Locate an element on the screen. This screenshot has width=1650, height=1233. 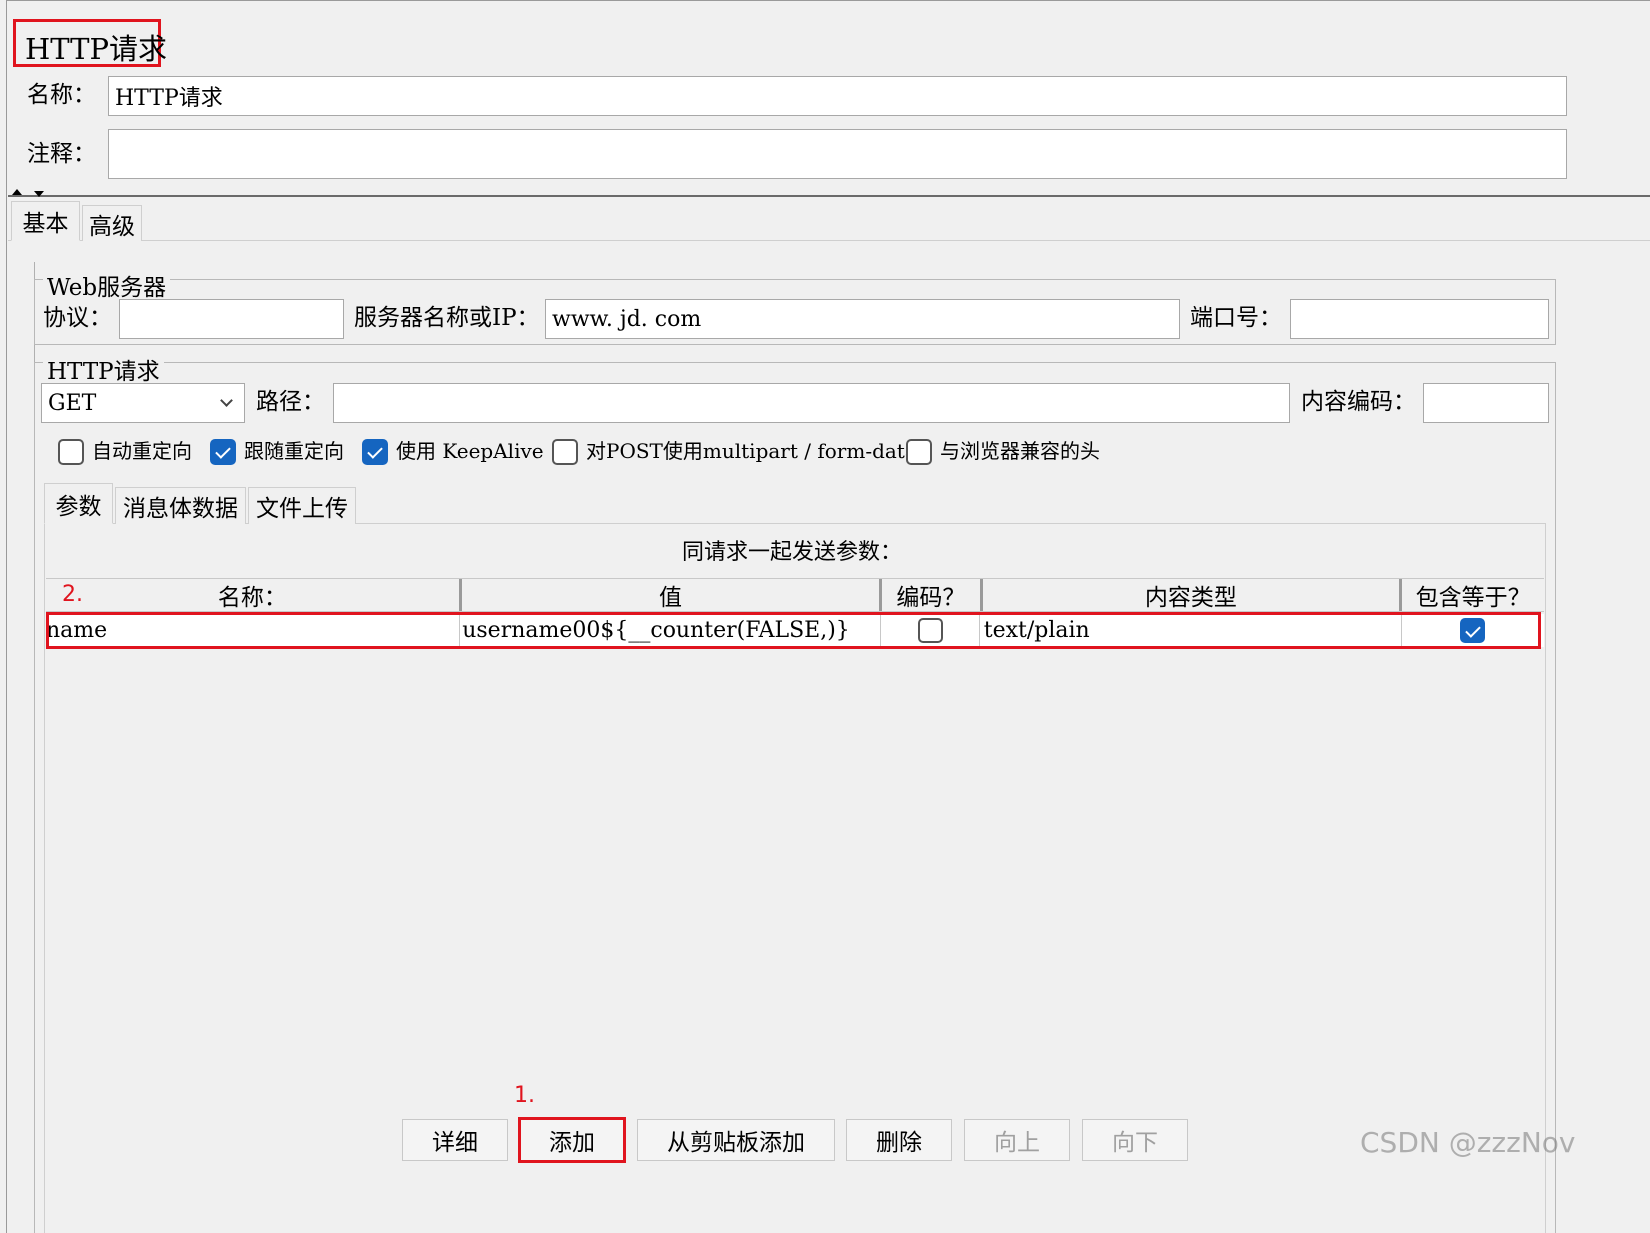
keepalive-checkbox is located at coordinates (375, 452).